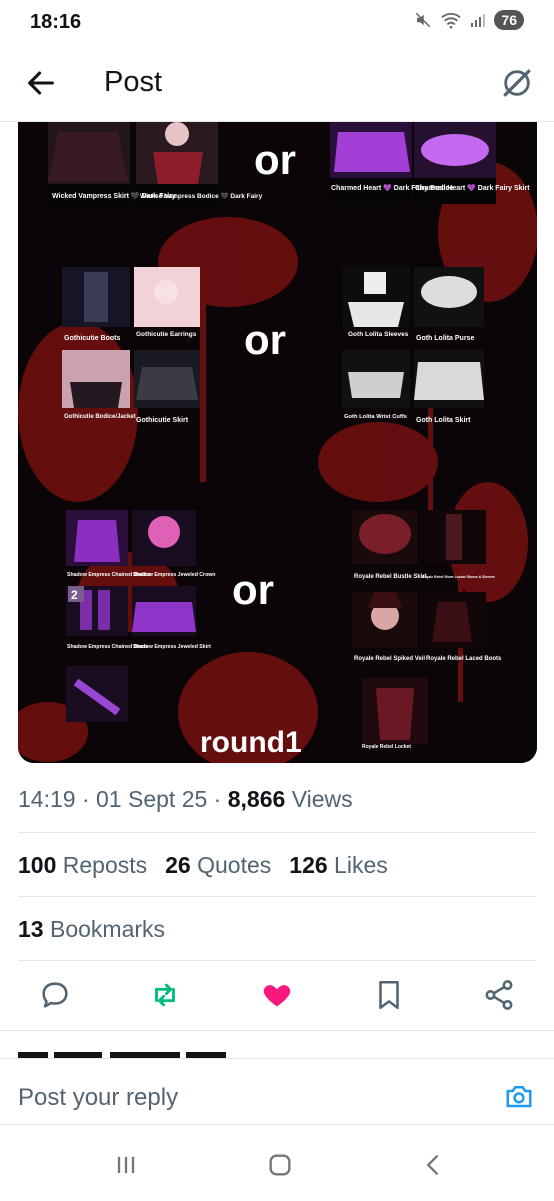 The image size is (554, 1201). What do you see at coordinates (100, 417) in the screenshot?
I see `item-label: Gothicutie Bodice/Jacket` at bounding box center [100, 417].